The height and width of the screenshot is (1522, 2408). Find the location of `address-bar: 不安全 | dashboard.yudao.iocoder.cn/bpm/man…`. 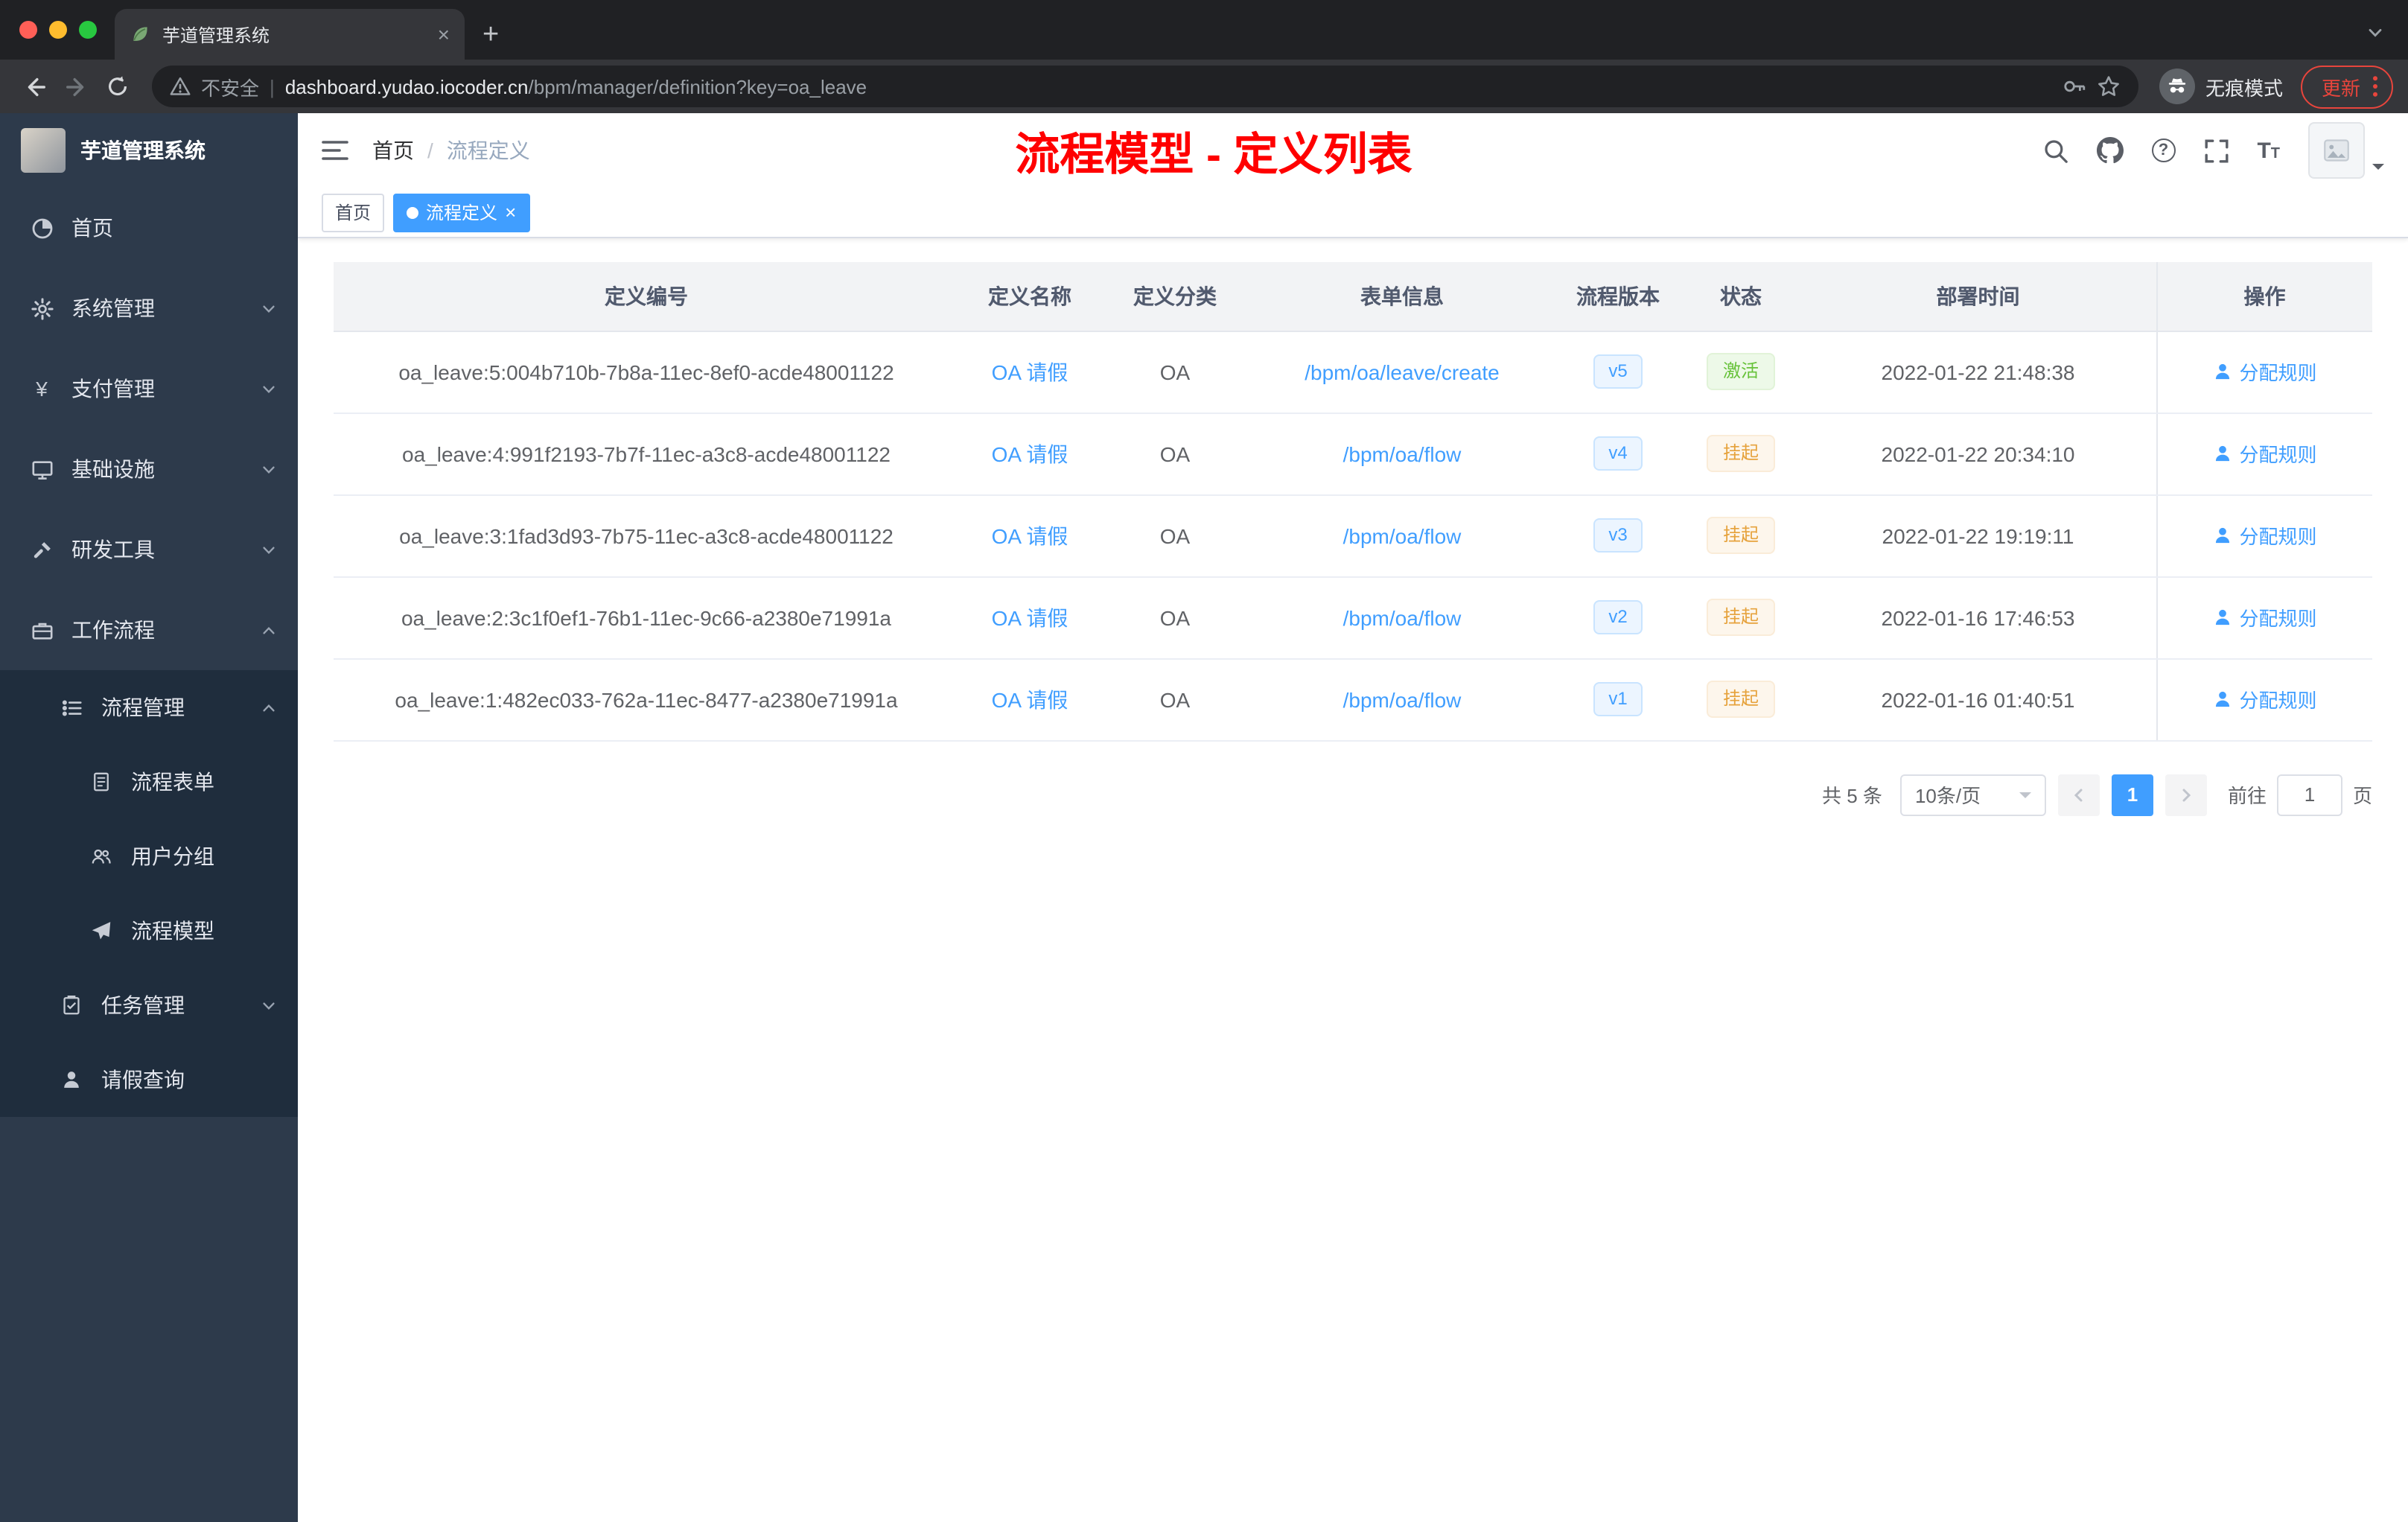

address-bar: 不安全 | dashboard.yudao.iocoder.cn/bpm/man… is located at coordinates (1145, 86).